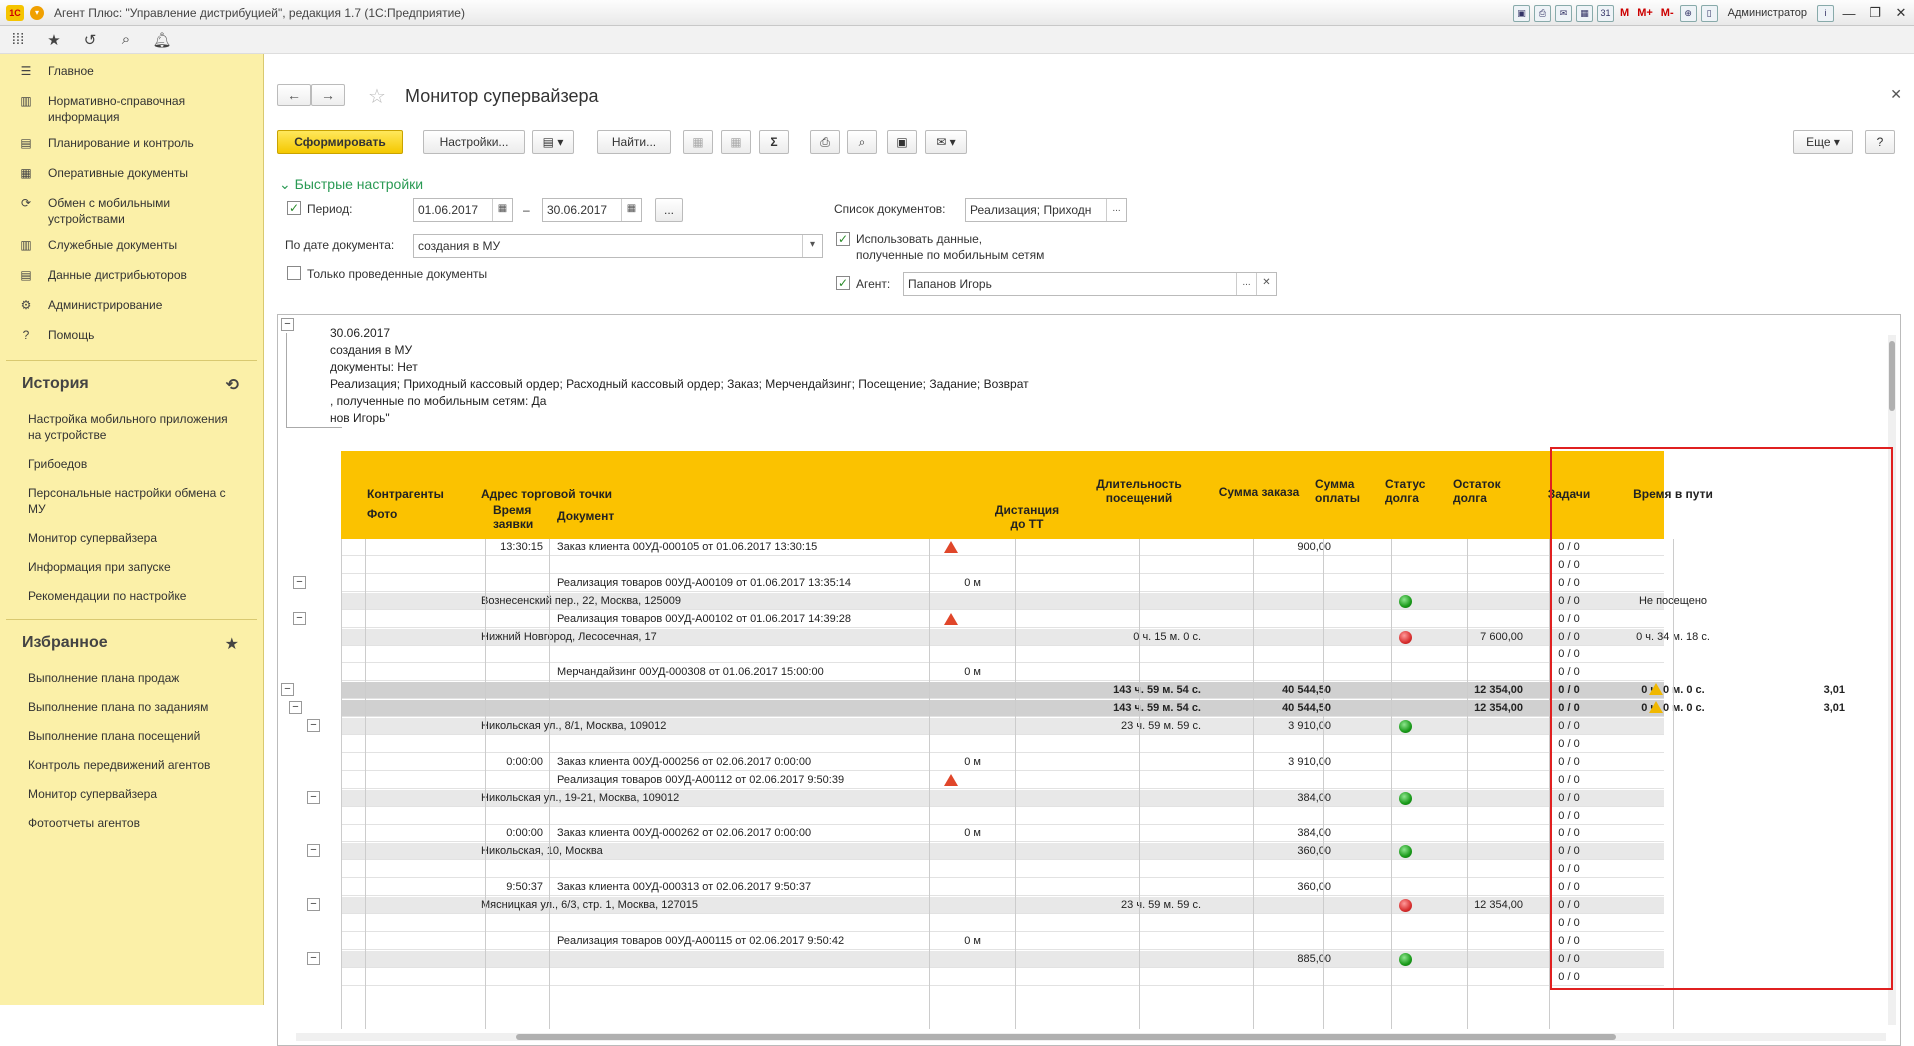 Image resolution: width=1914 pixels, height=1046 pixels. What do you see at coordinates (1585, 13) in the screenshot?
I see `calc-icon: ▦` at bounding box center [1585, 13].